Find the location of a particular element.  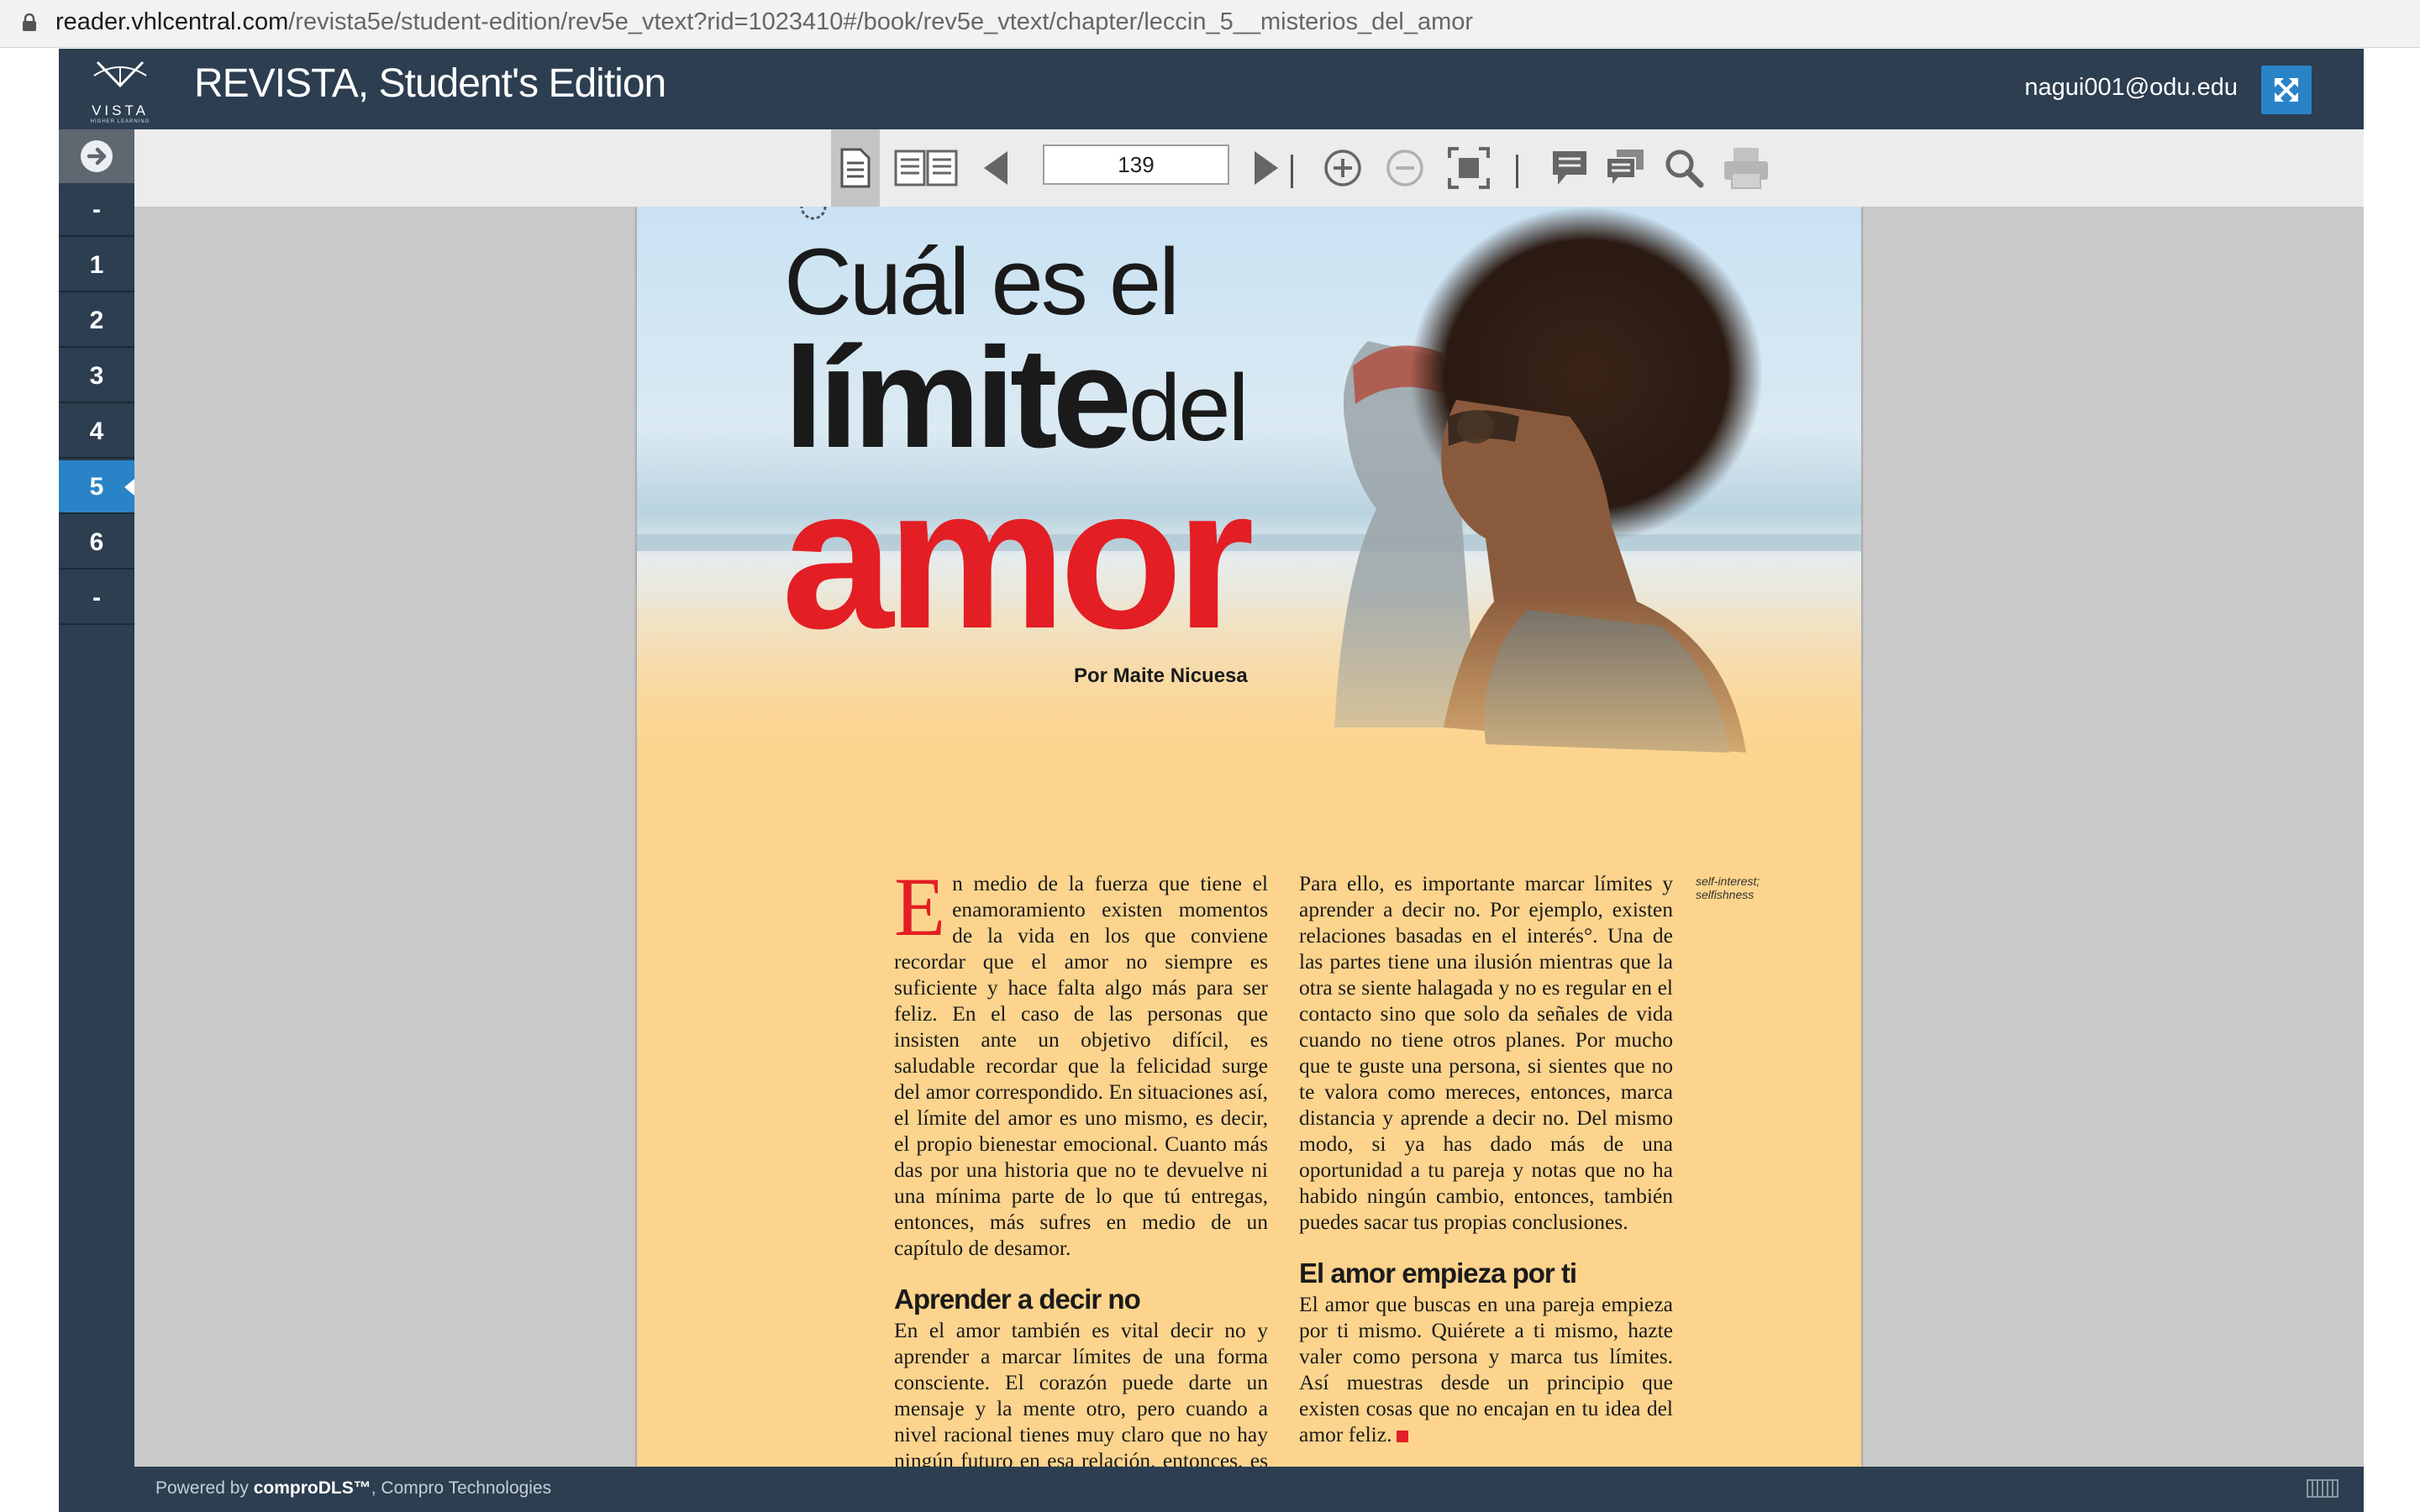

add-note-button is located at coordinates (1569, 168).